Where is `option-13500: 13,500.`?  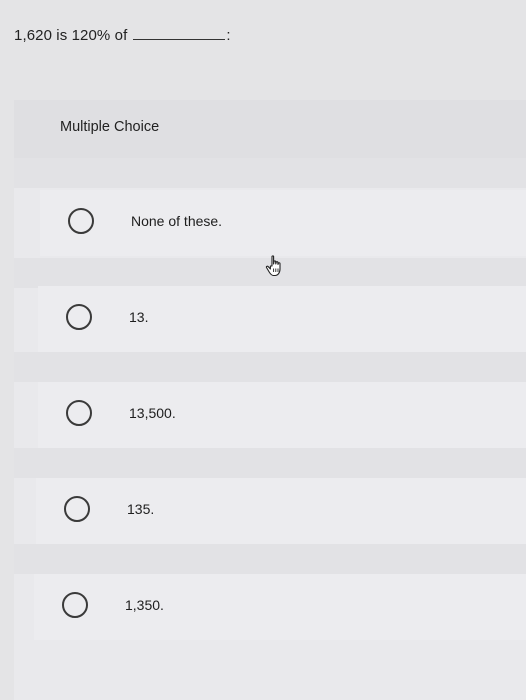 option-13500: 13,500. is located at coordinates (282, 415).